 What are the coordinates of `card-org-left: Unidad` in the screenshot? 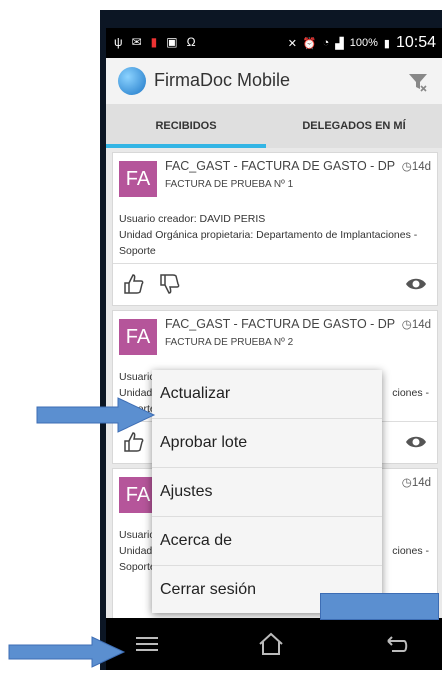 It's located at (136, 551).